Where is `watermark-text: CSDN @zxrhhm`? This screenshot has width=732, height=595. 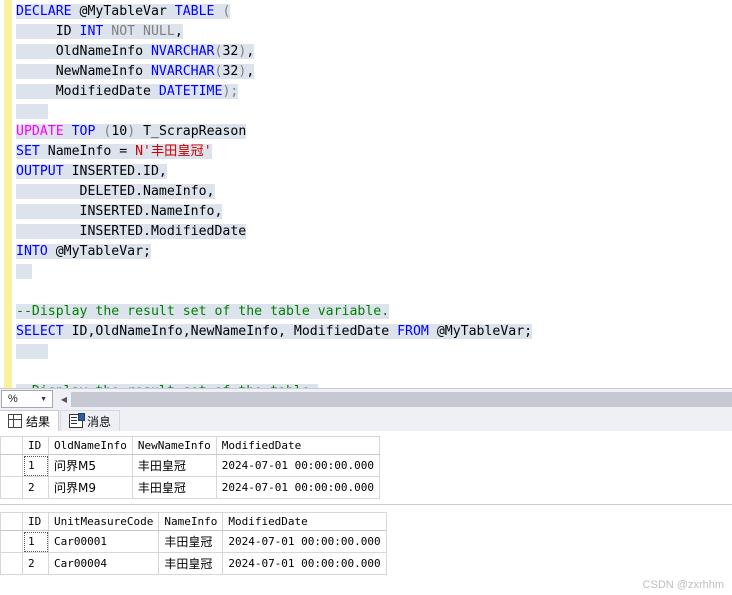 watermark-text: CSDN @zxrhhm is located at coordinates (683, 585).